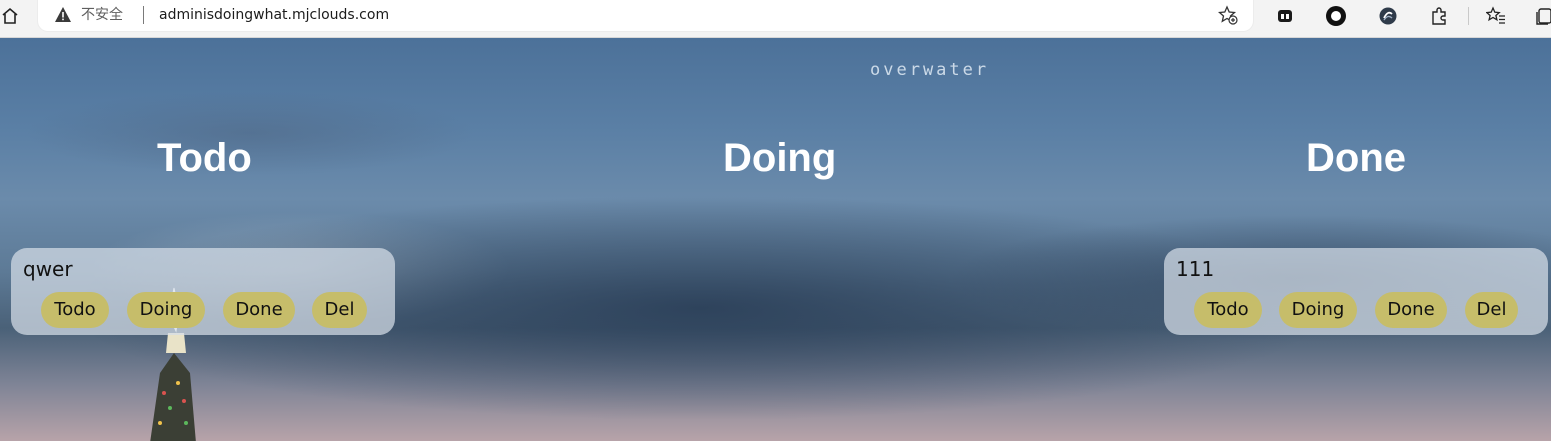  I want to click on card-text: qwer, so click(48, 269).